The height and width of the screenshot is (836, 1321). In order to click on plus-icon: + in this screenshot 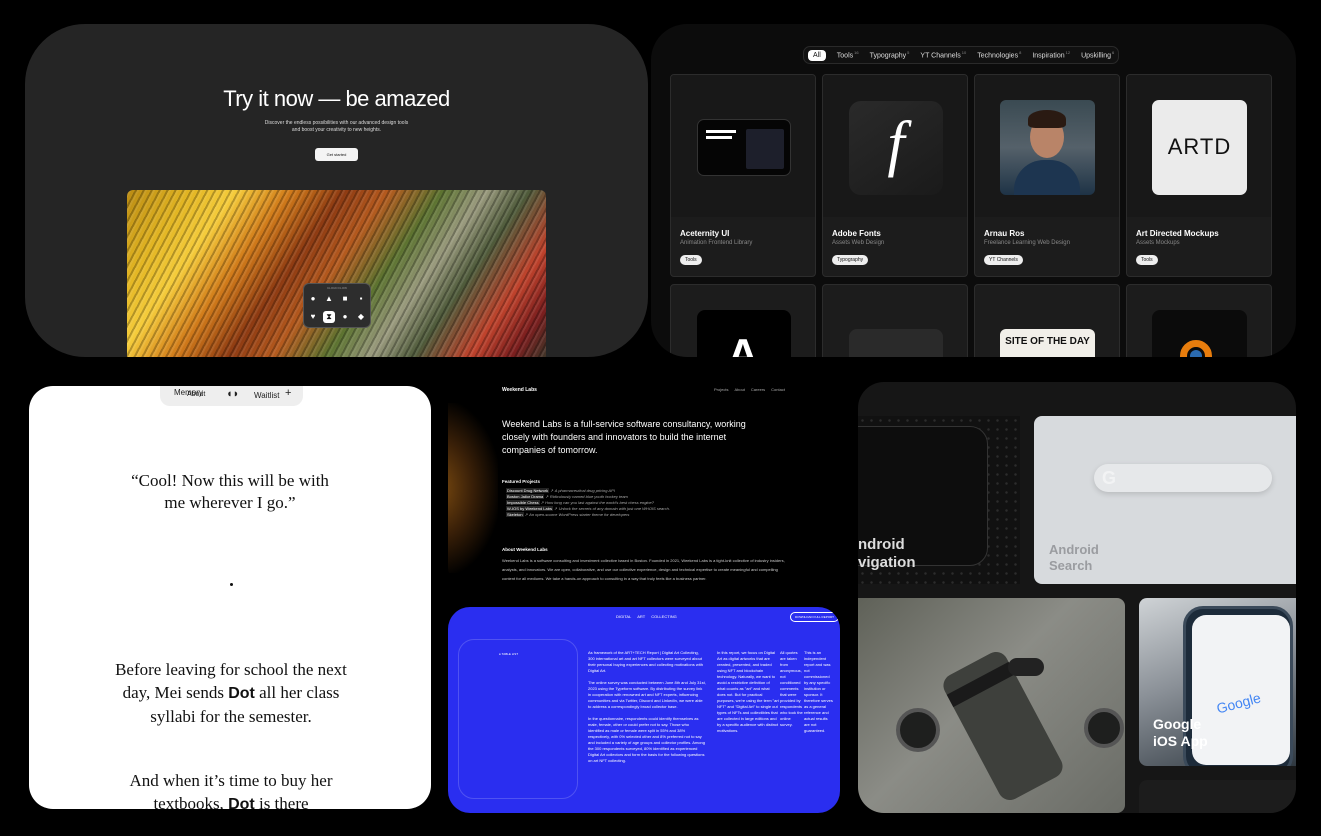, I will do `click(288, 393)`.